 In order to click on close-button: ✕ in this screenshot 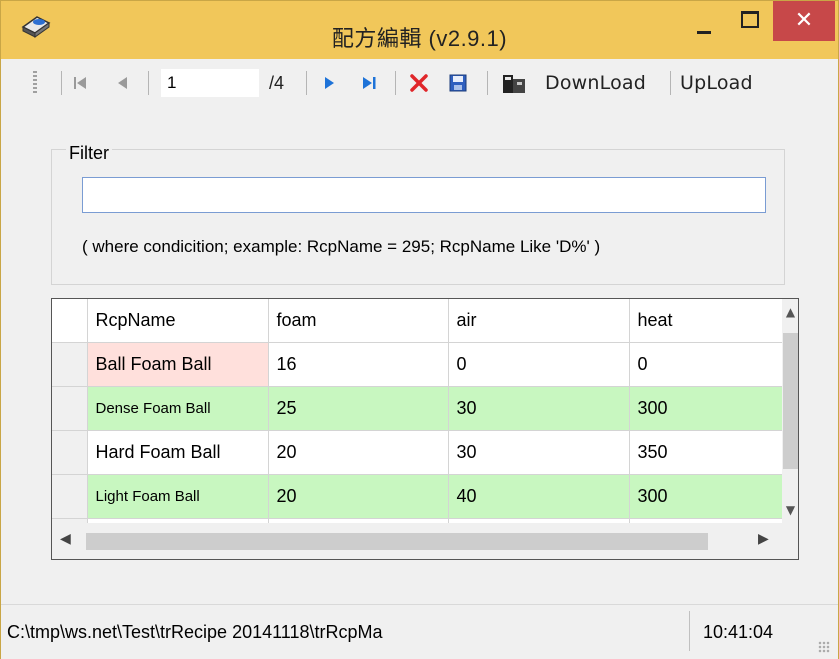, I will do `click(804, 21)`.